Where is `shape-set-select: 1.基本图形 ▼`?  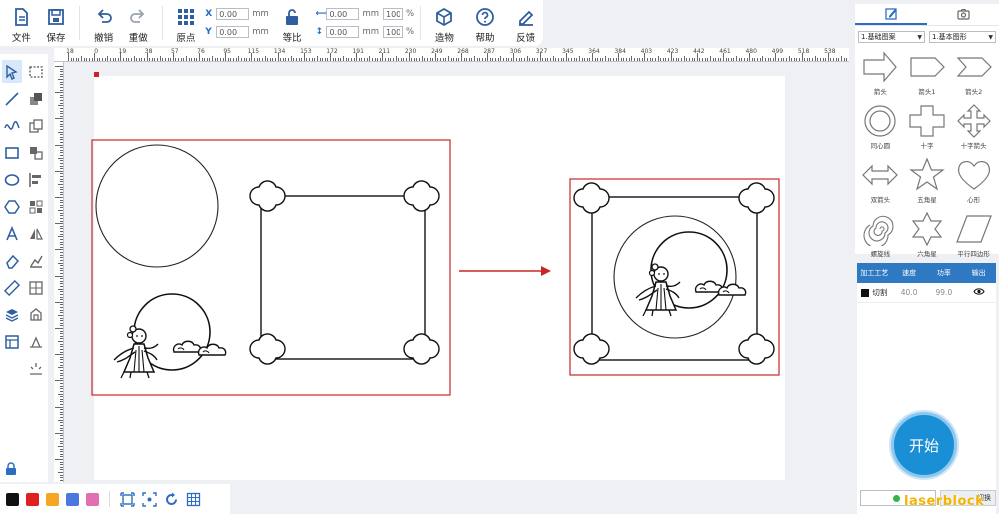
shape-set-select: 1.基本图形 ▼ is located at coordinates (962, 37).